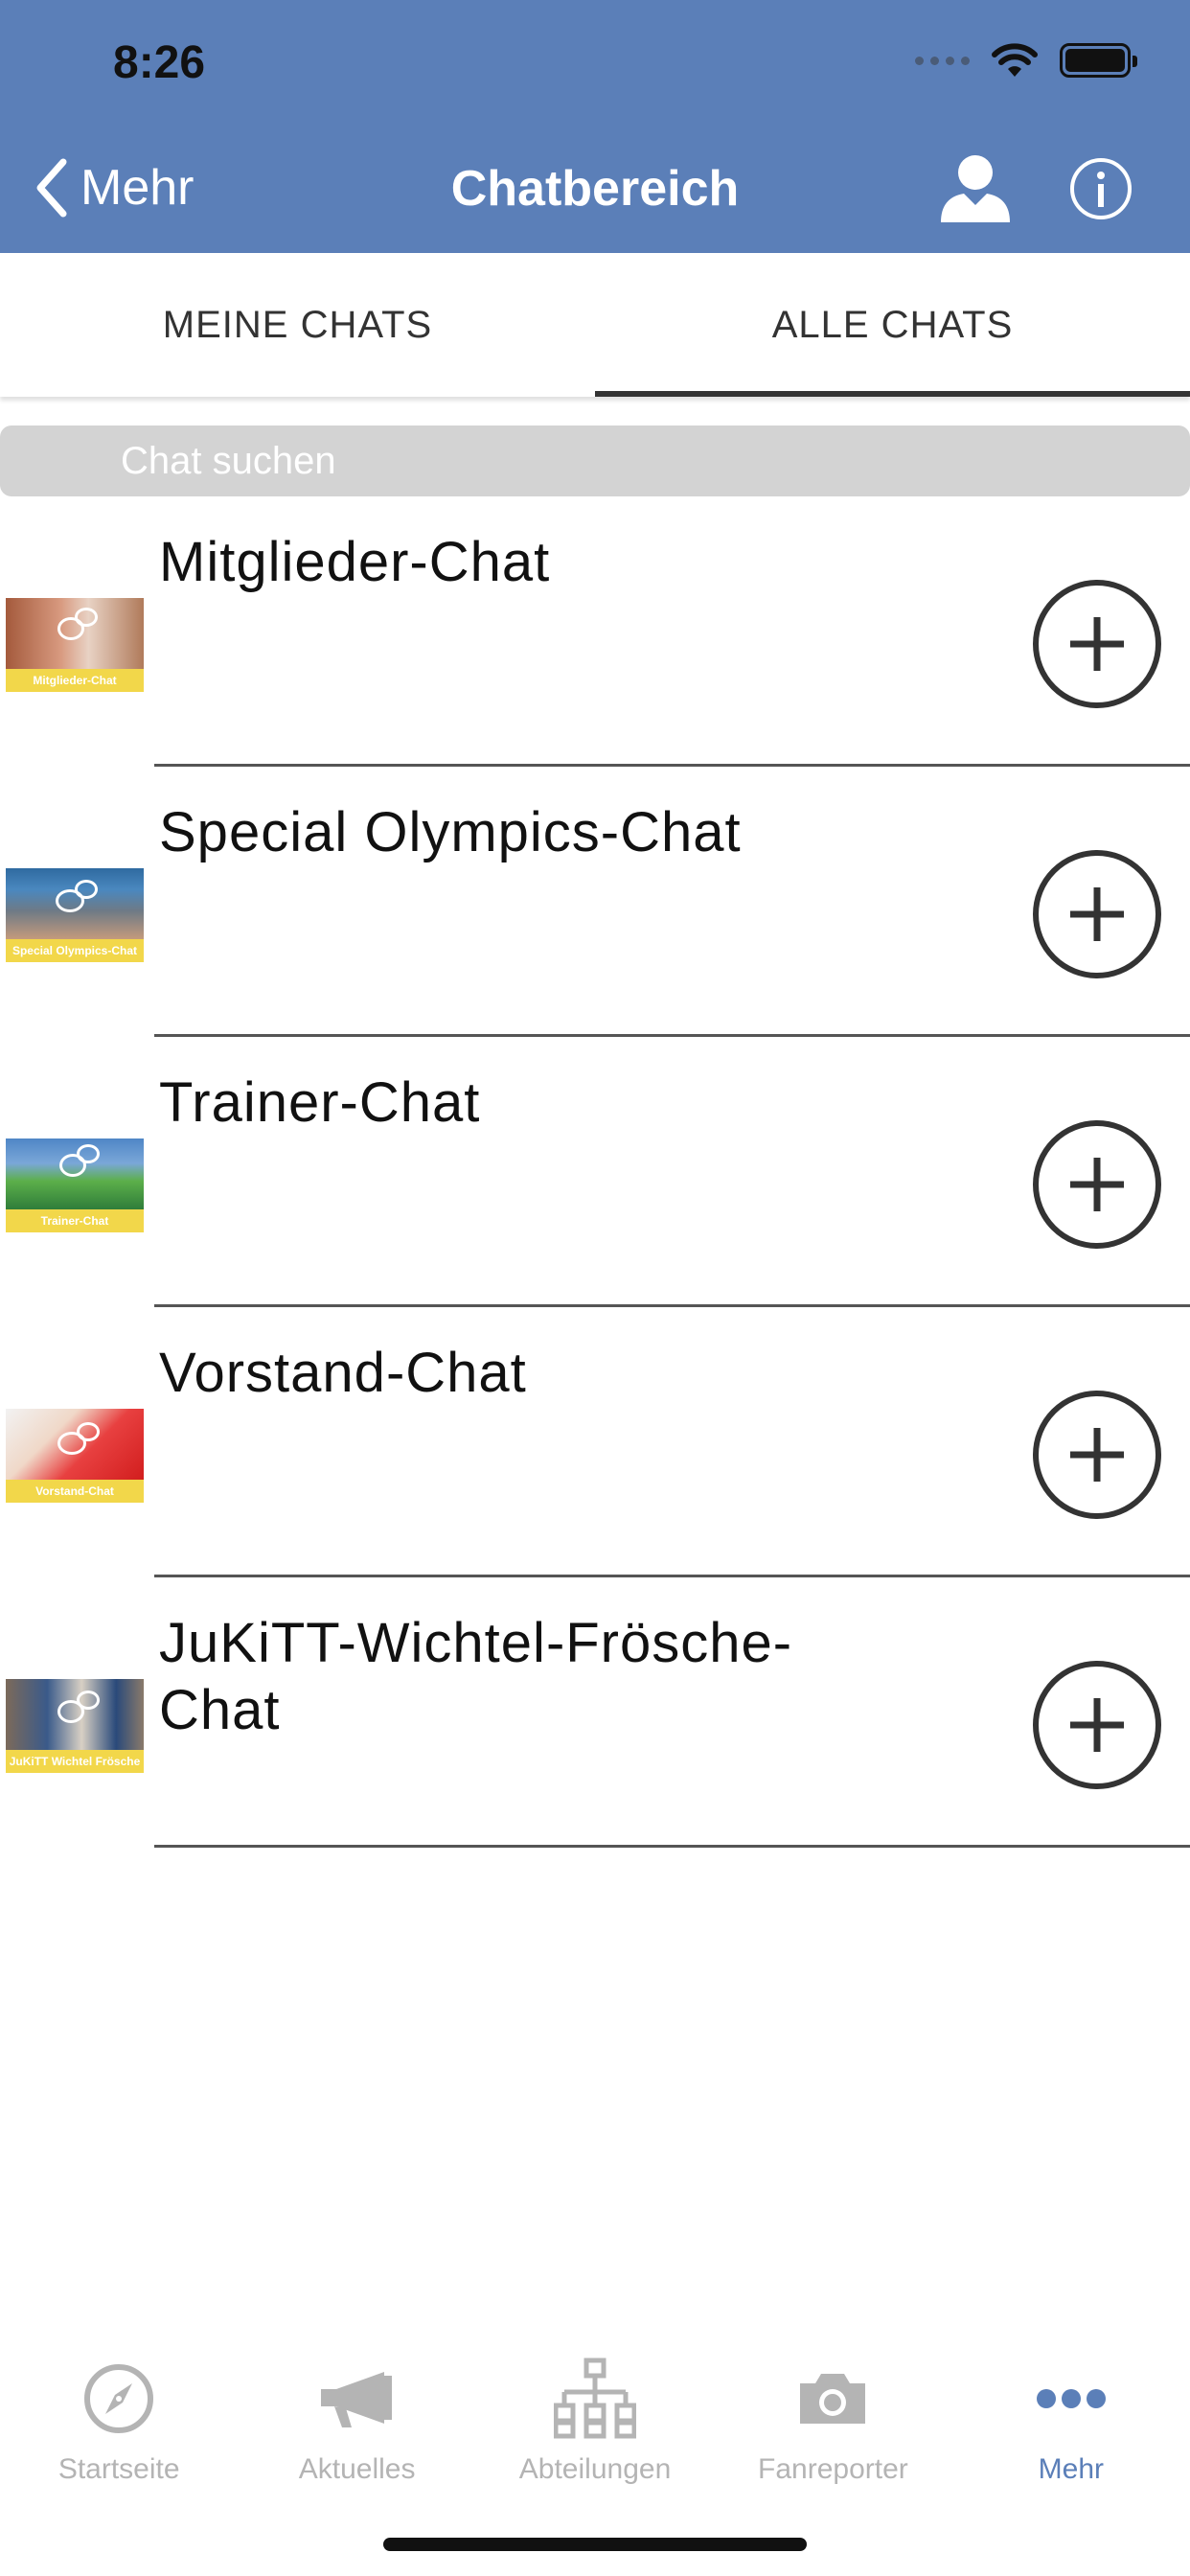 This screenshot has height=2576, width=1190. I want to click on chat-thumbnail: JuKiTT Wichtel Frösche, so click(75, 1726).